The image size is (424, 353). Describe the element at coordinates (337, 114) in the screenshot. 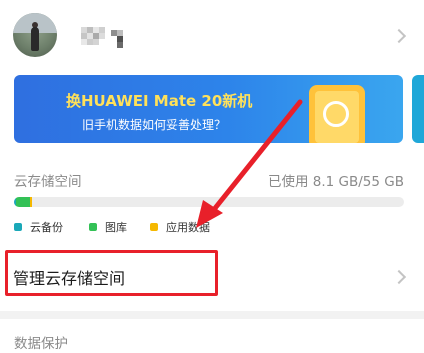

I see `phone-transfer-icon` at that location.